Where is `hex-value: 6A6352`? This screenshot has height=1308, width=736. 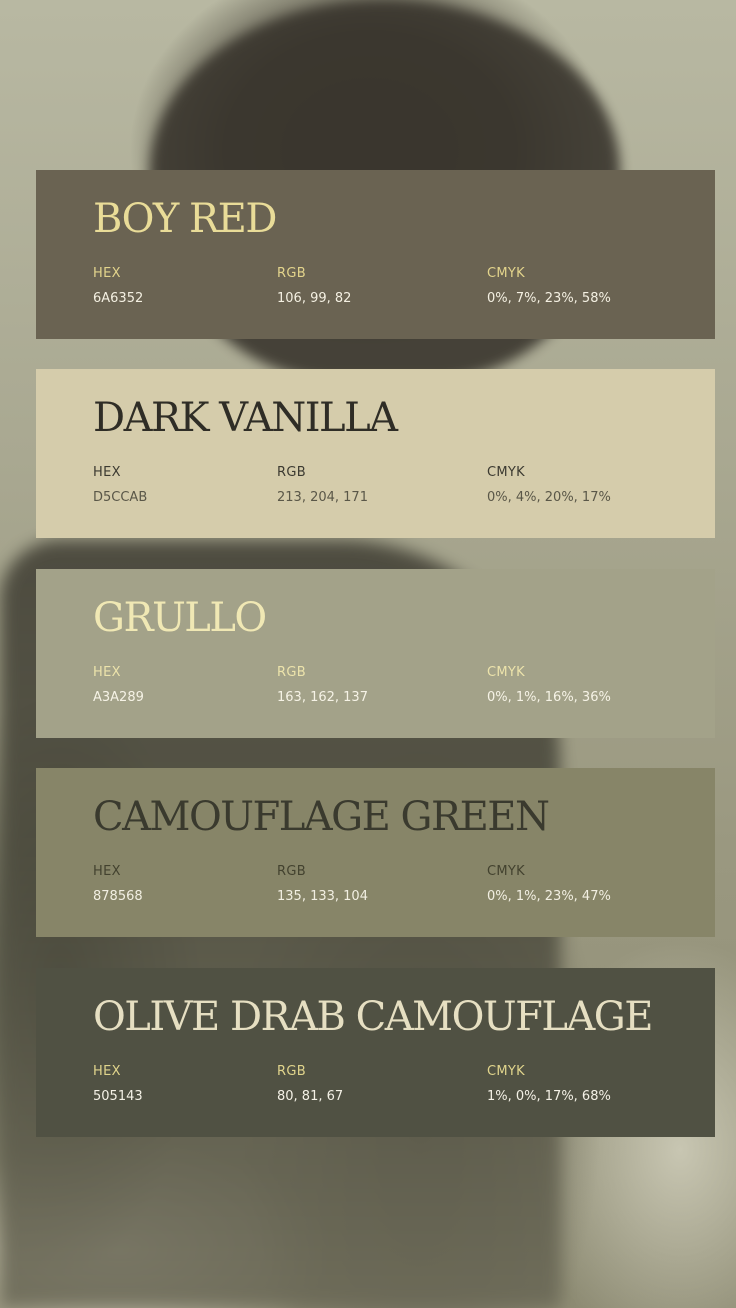
hex-value: 6A6352 is located at coordinates (118, 298).